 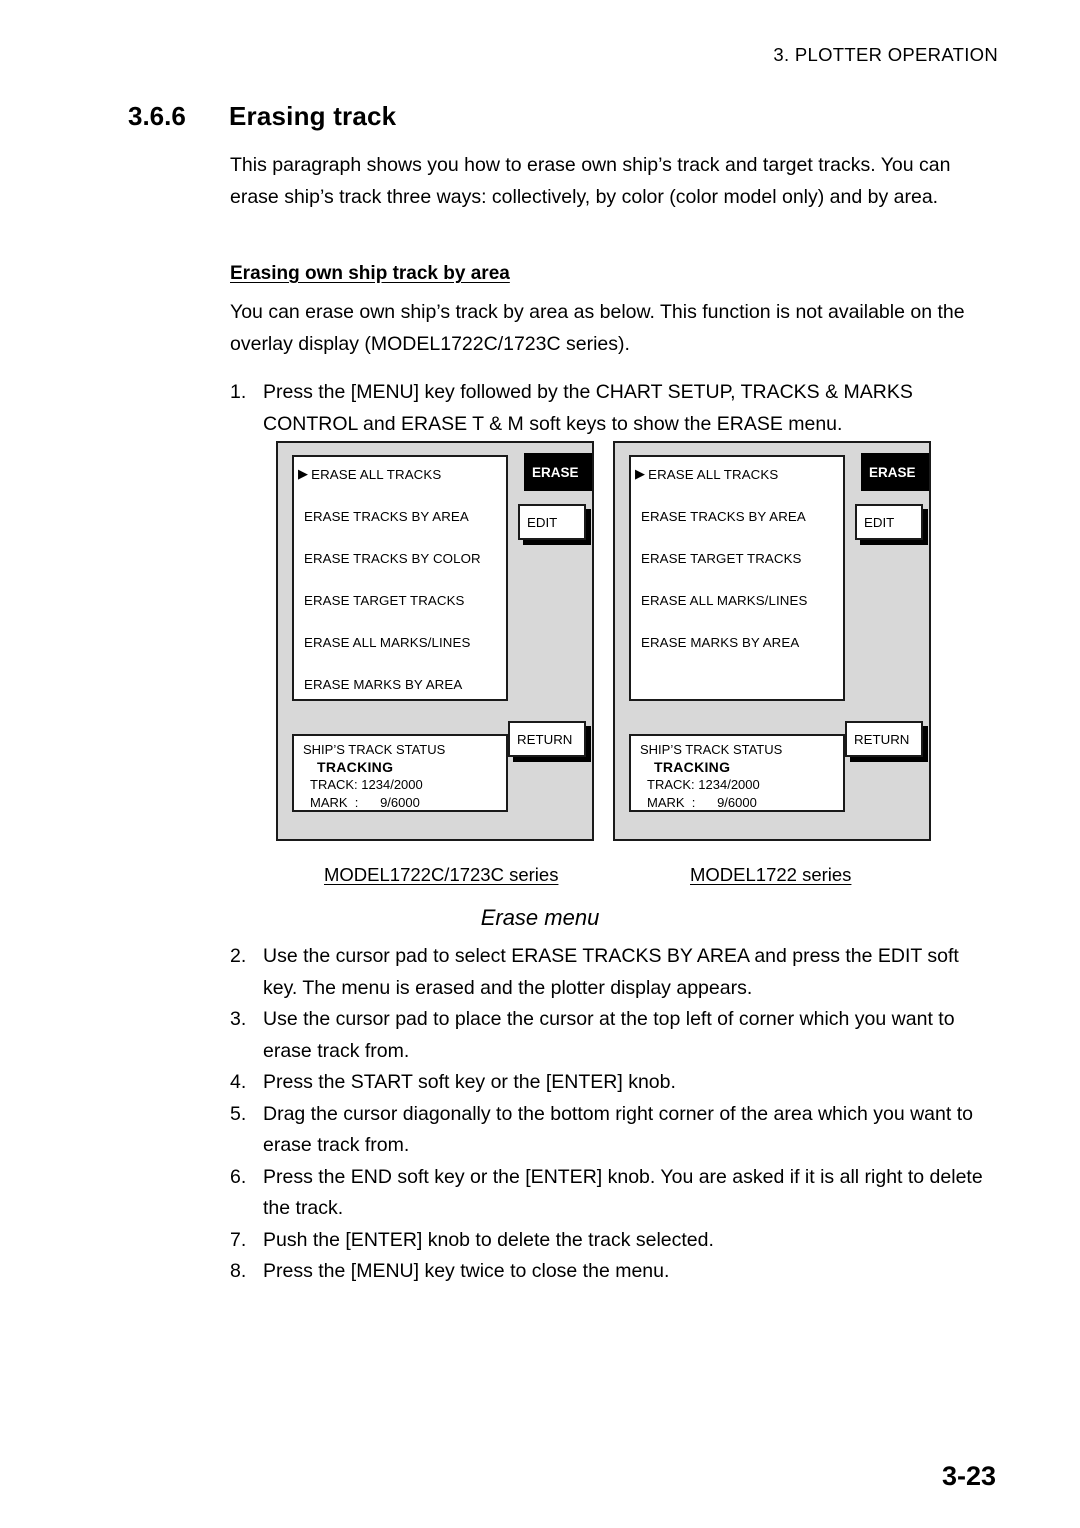 What do you see at coordinates (558, 472) in the screenshot?
I see `menu-title-bar-left: ERASE` at bounding box center [558, 472].